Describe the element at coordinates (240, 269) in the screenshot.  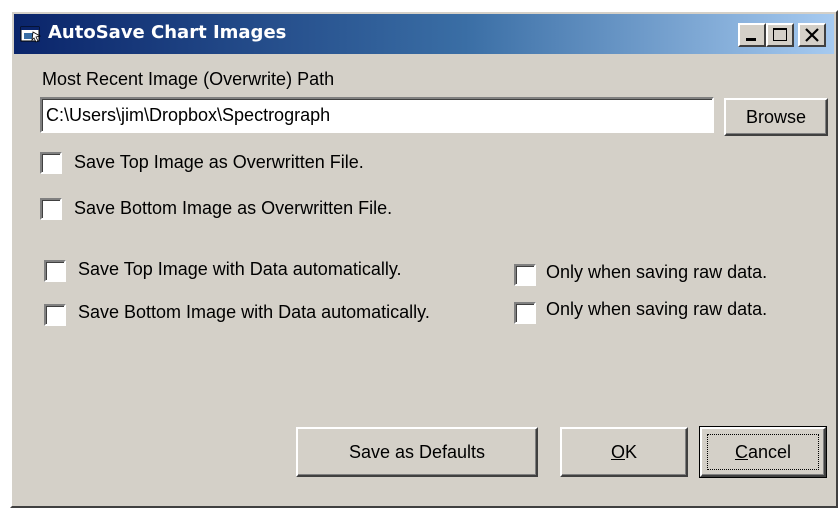
I see `top-auto-label: Save Top Image with Data automatically.` at that location.